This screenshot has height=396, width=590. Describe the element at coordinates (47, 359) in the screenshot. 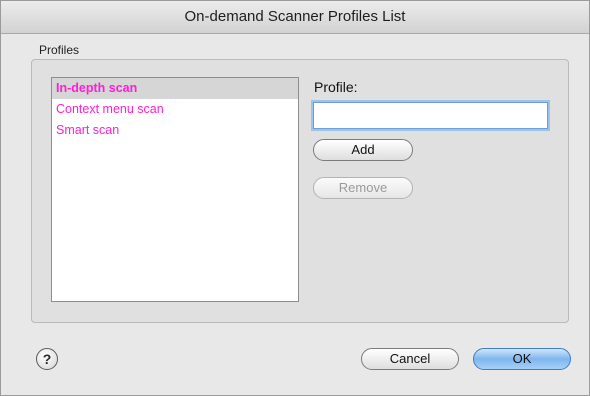

I see `help-icon: ?` at that location.